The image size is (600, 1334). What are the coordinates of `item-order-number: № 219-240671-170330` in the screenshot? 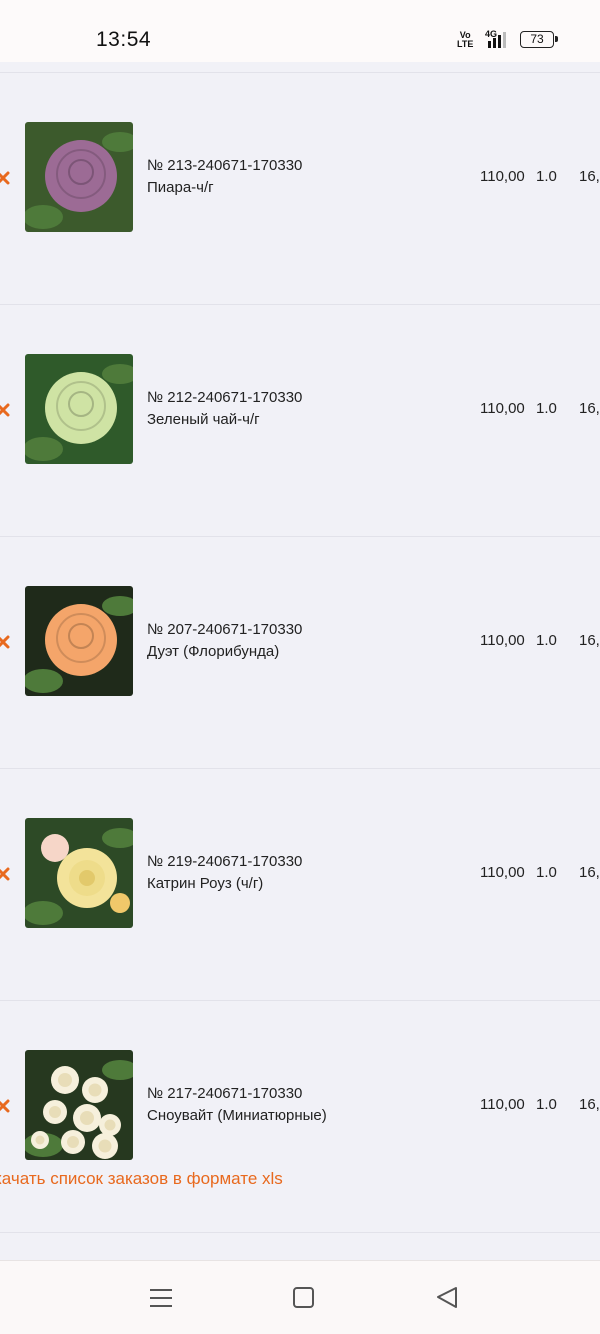 It's located at (225, 861).